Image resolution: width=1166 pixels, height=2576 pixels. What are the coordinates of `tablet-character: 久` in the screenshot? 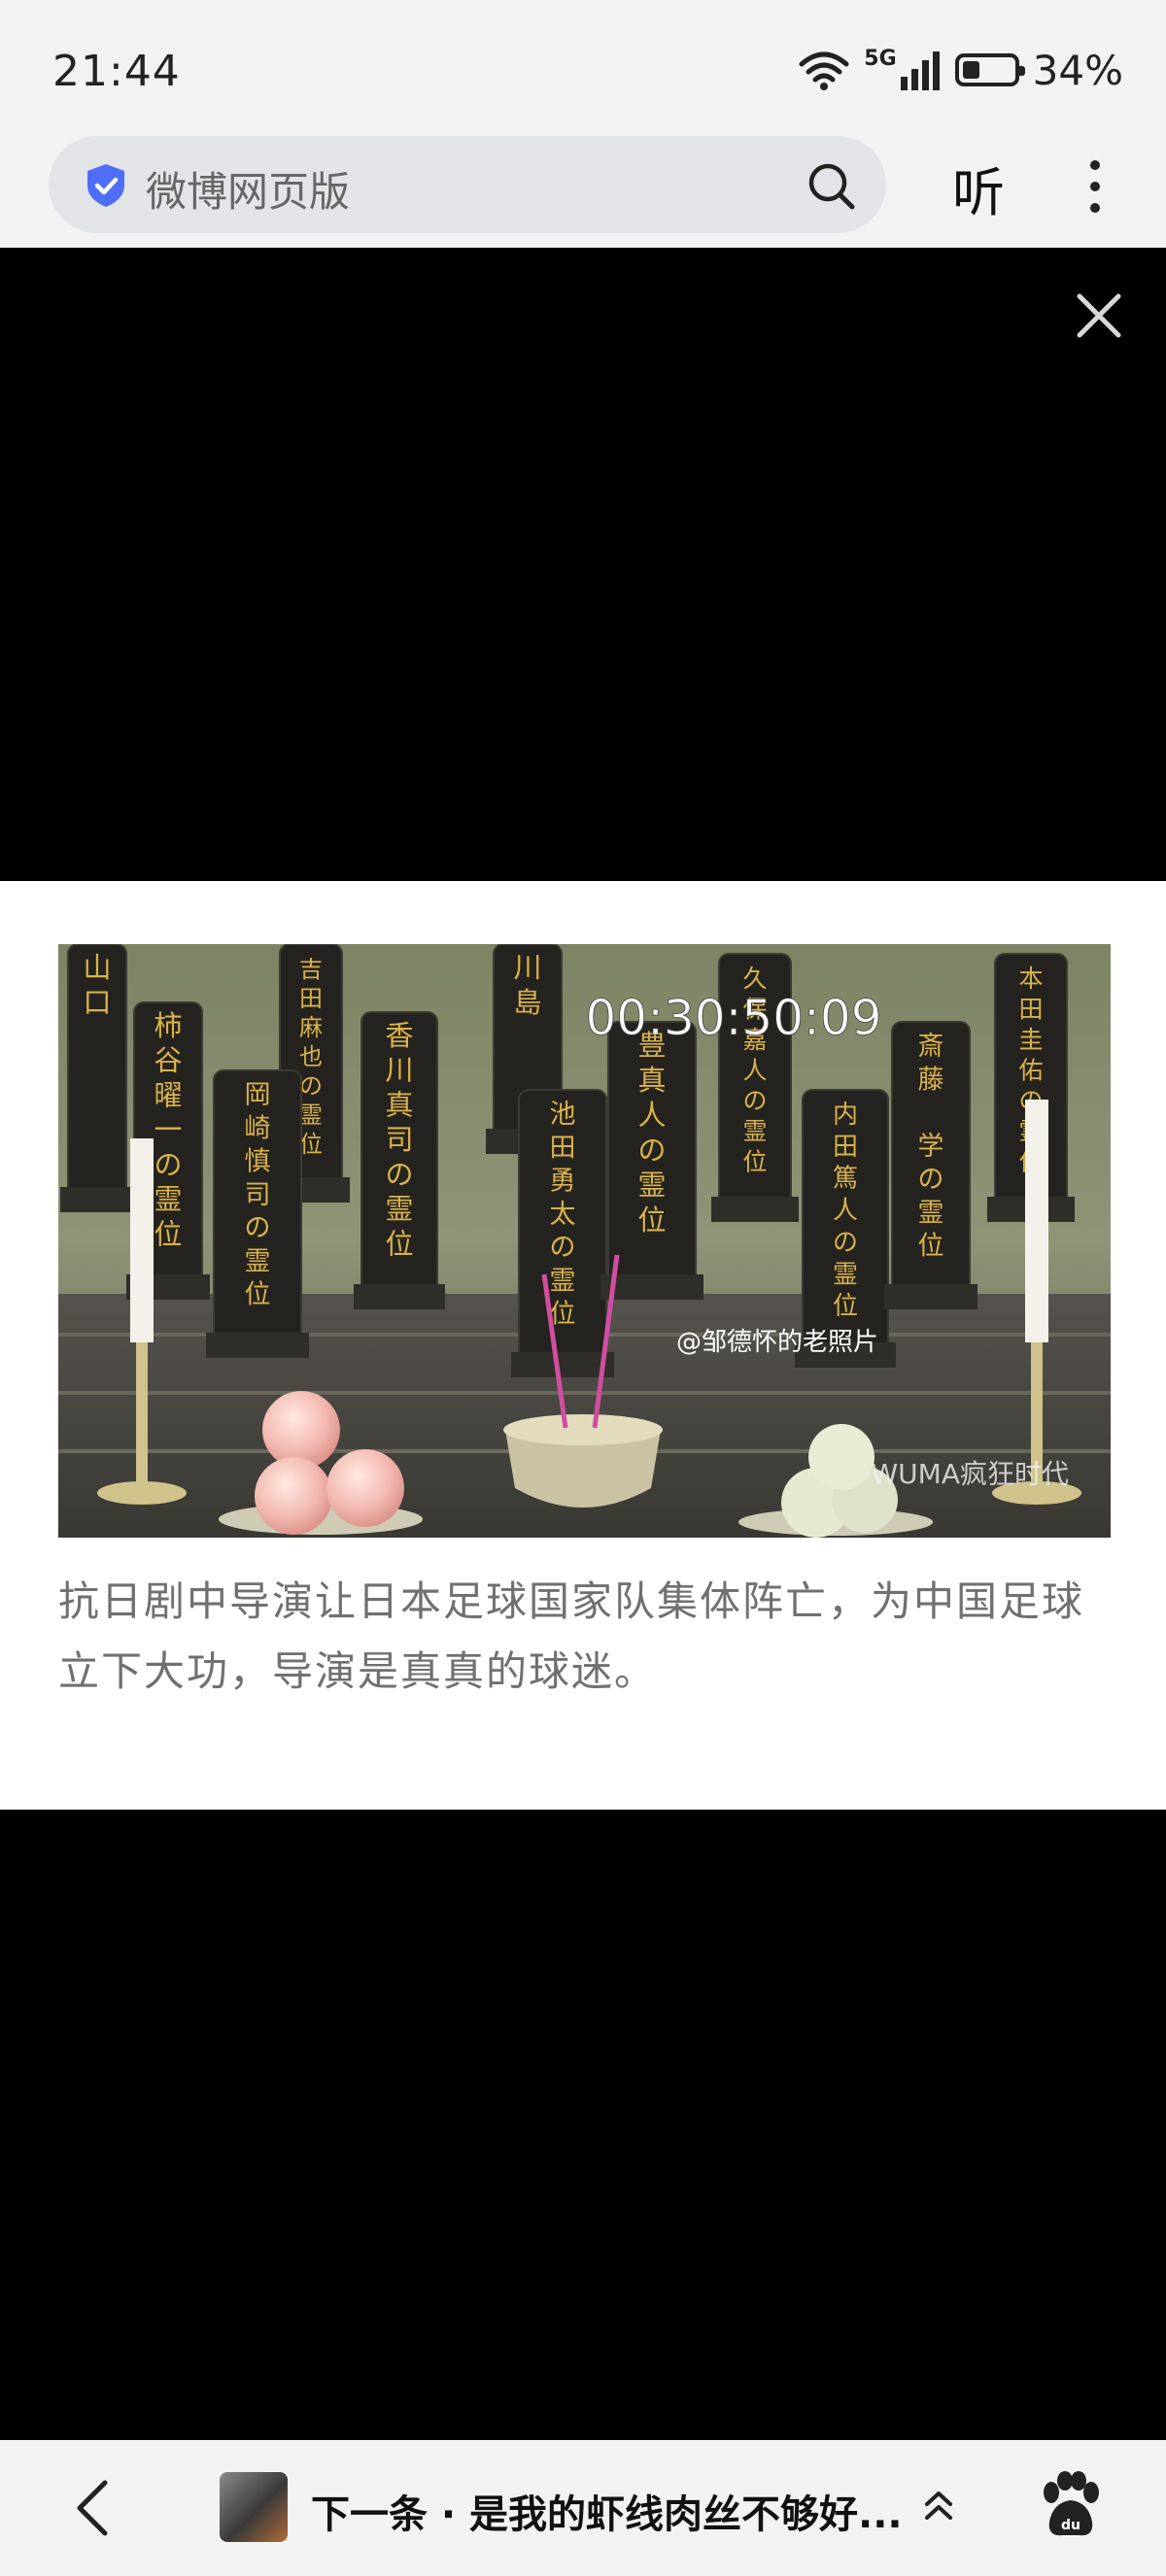 It's located at (754, 979).